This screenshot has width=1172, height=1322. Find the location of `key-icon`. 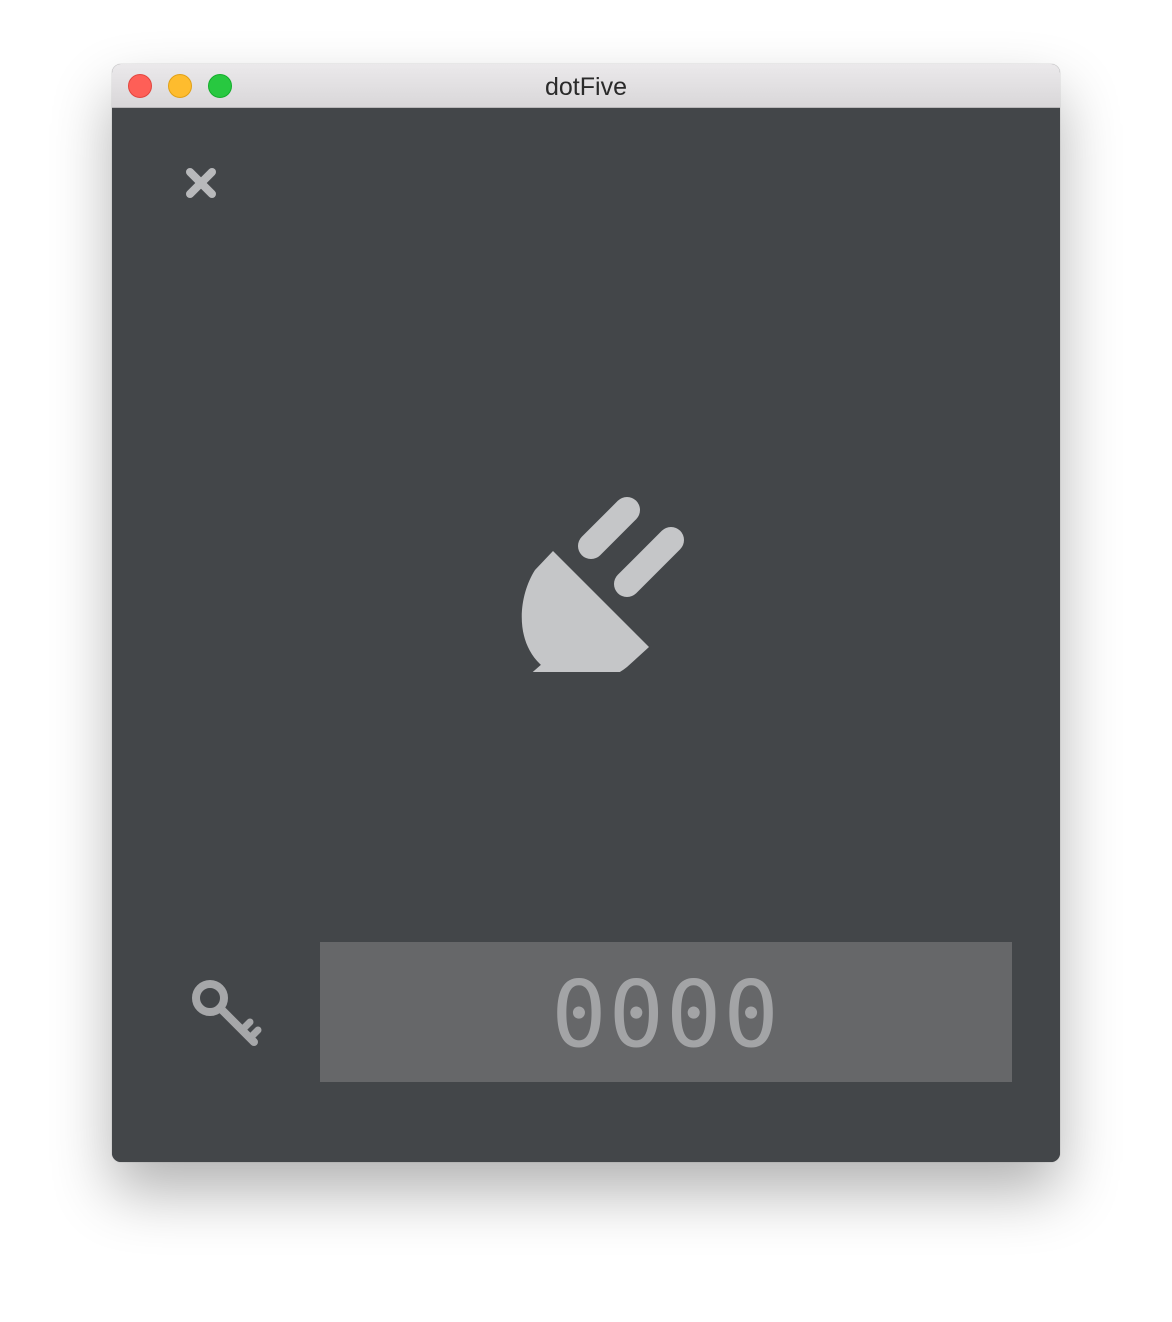

key-icon is located at coordinates (228, 1016).